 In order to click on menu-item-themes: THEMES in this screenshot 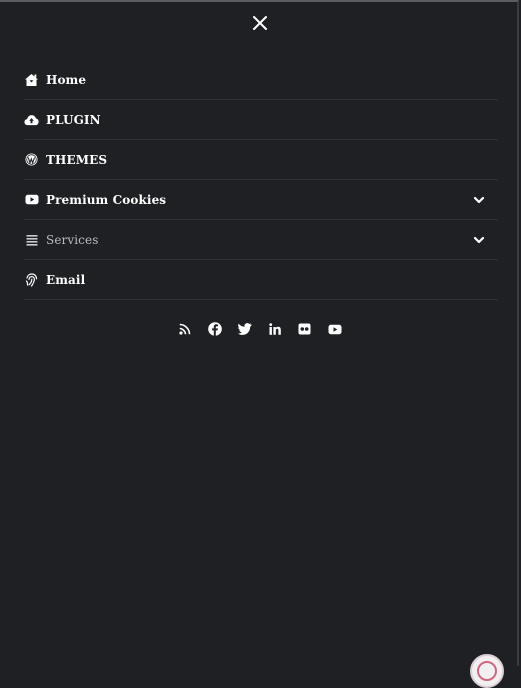, I will do `click(261, 160)`.